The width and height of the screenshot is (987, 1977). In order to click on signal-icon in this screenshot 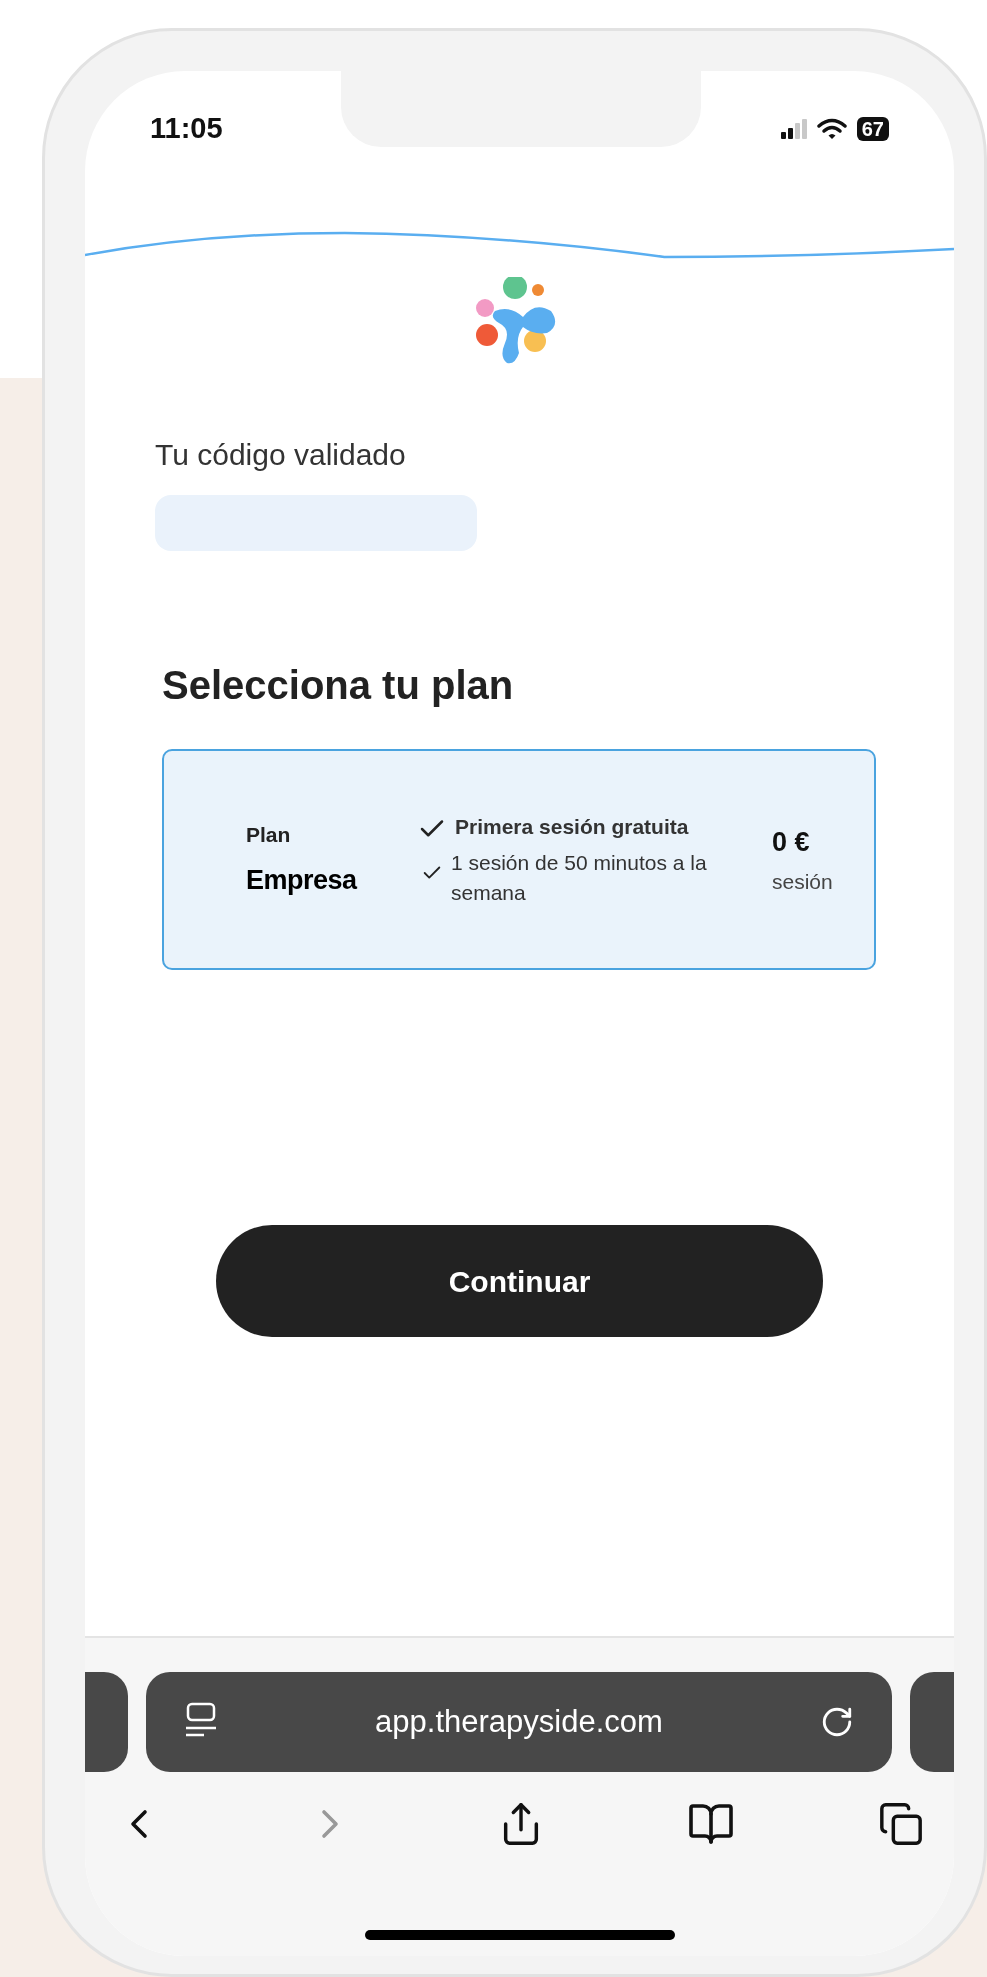, I will do `click(793, 129)`.